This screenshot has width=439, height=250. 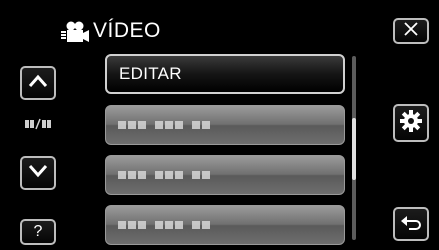 I want to click on help-label: ?, so click(x=38, y=231).